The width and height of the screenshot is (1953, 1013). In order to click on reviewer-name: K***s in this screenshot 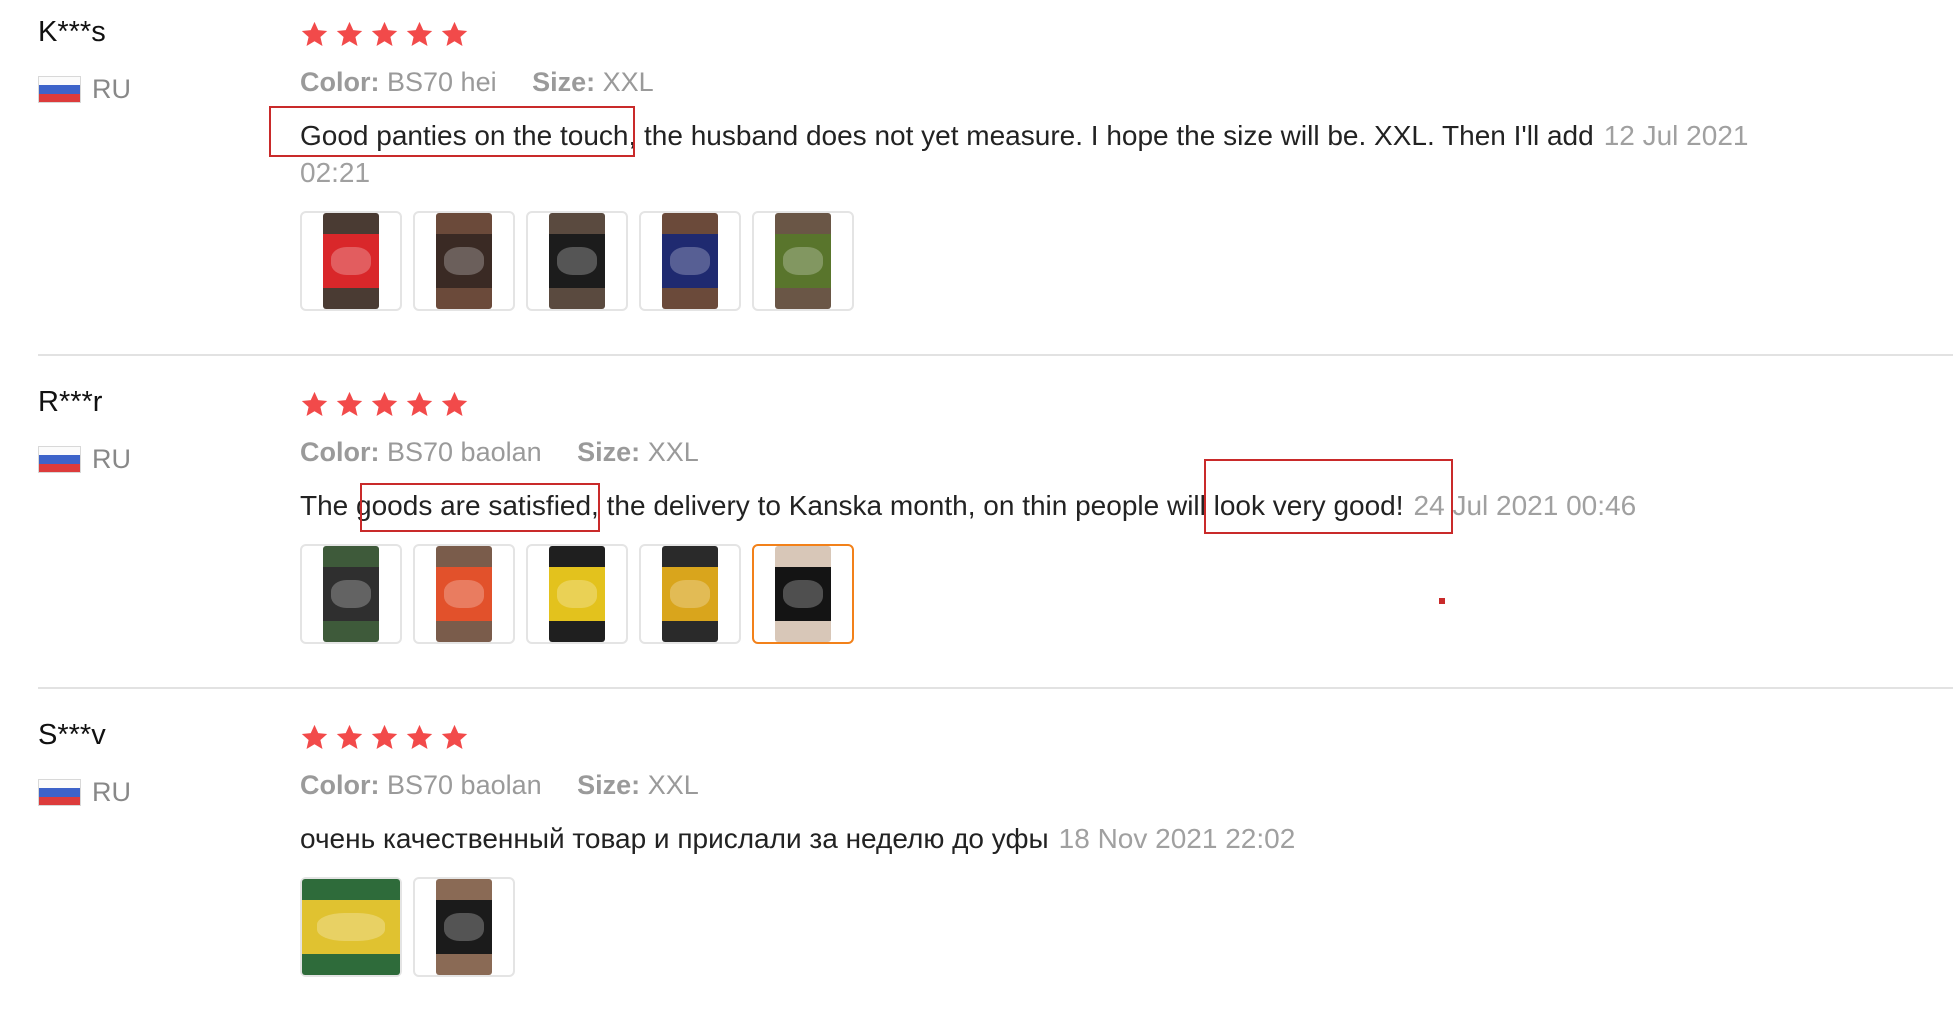, I will do `click(72, 32)`.